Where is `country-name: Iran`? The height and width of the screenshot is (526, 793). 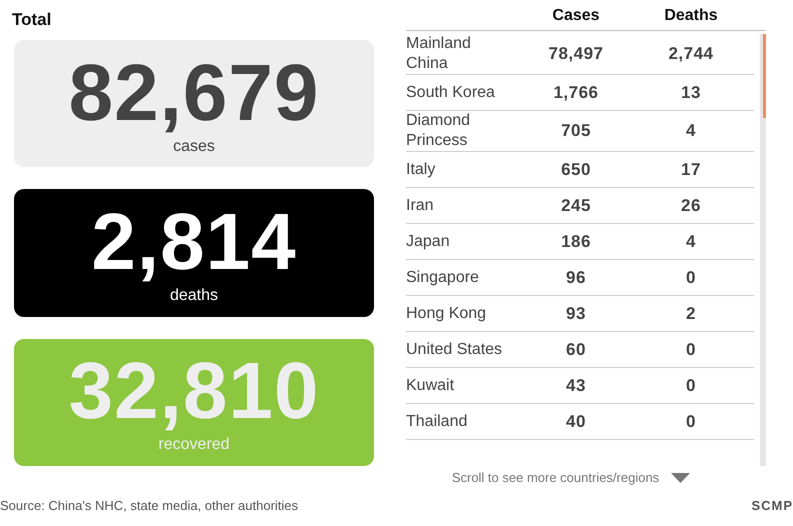 country-name: Iran is located at coordinates (420, 206).